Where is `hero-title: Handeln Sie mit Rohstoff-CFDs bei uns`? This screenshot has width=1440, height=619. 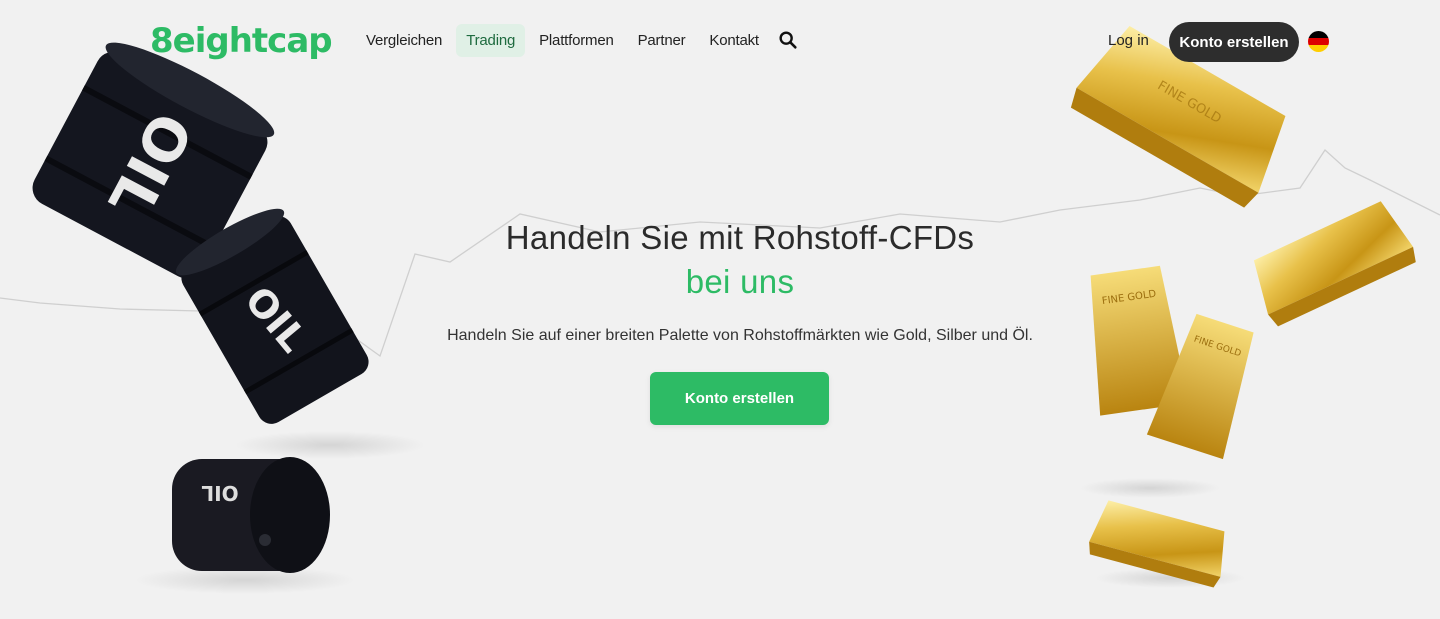
hero-title: Handeln Sie mit Rohstoff-CFDs bei uns is located at coordinates (720, 260).